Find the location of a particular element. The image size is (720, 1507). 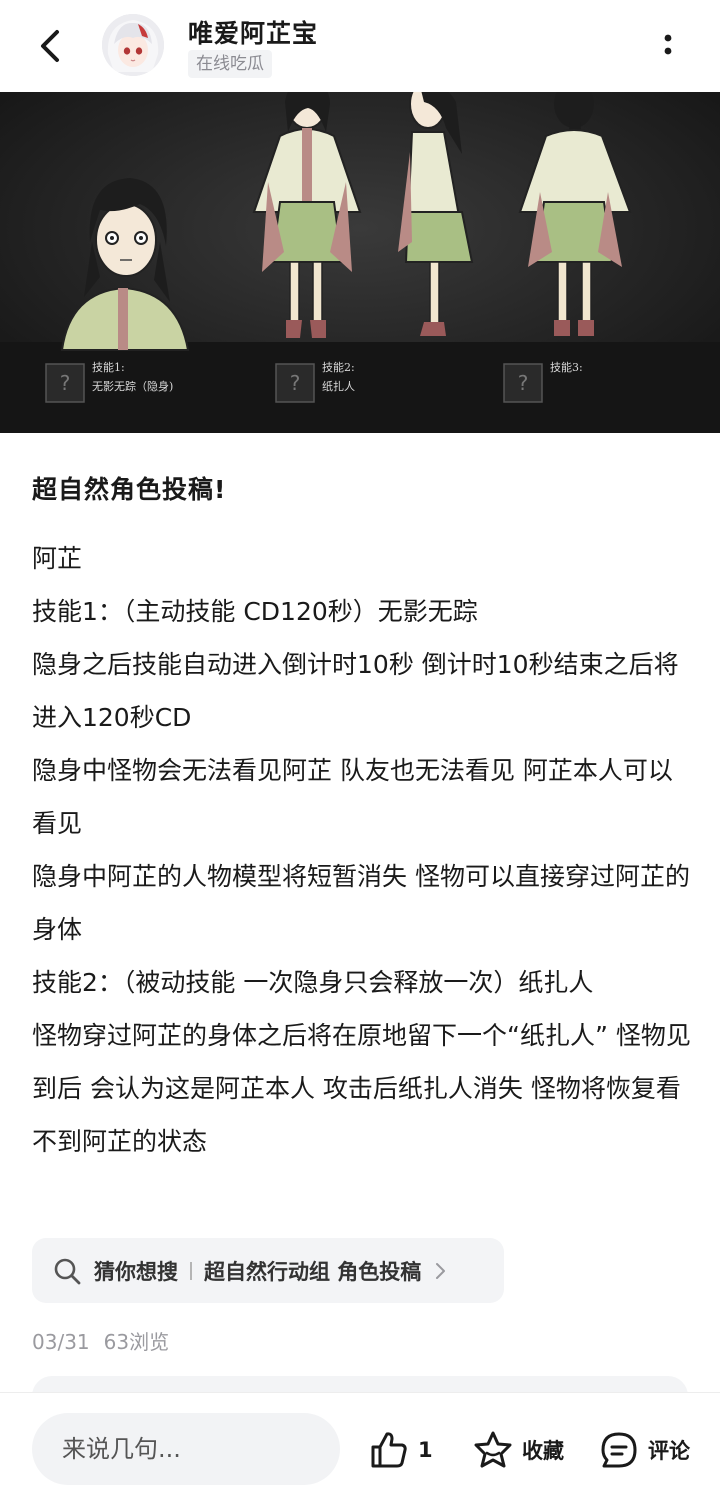

skill-3-caption: 技能3: is located at coordinates (566, 367).